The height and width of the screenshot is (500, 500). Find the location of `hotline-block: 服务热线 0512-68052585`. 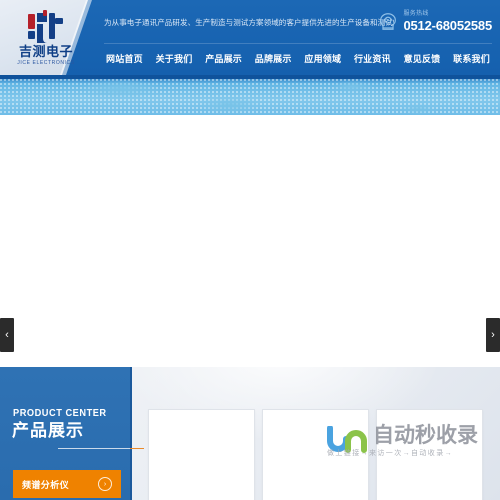

hotline-block: 服务热线 0512-68052585 is located at coordinates (435, 21).